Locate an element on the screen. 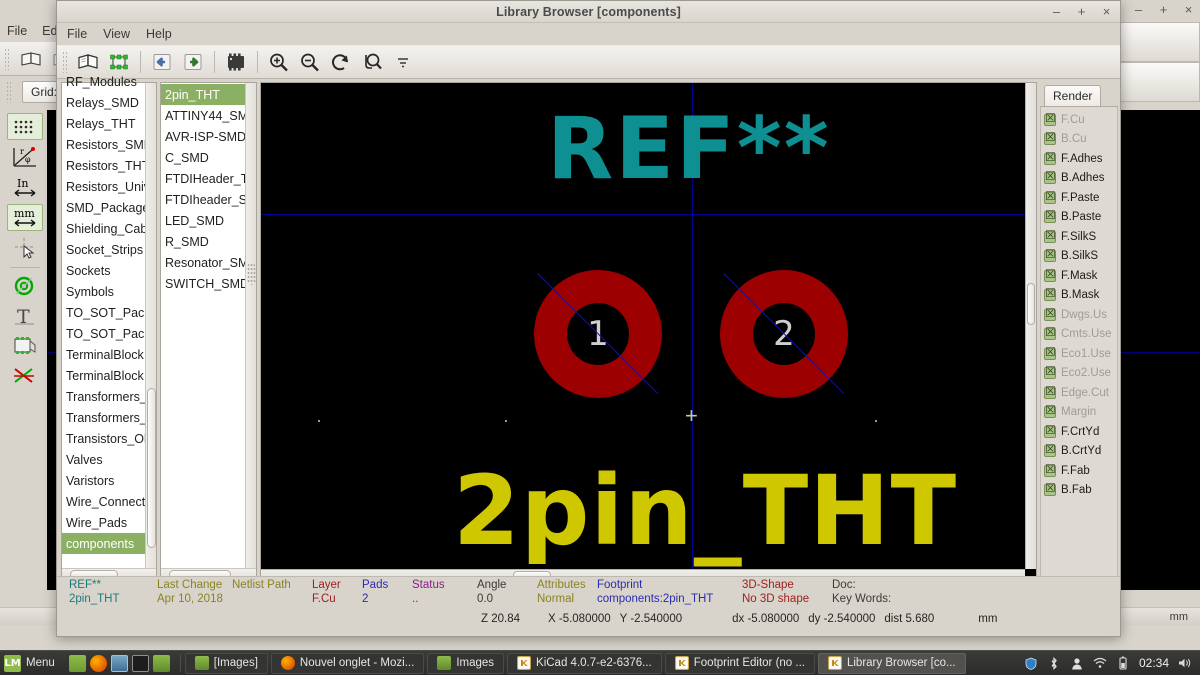 The image size is (1200, 675). zoom-out-icon is located at coordinates (310, 62).